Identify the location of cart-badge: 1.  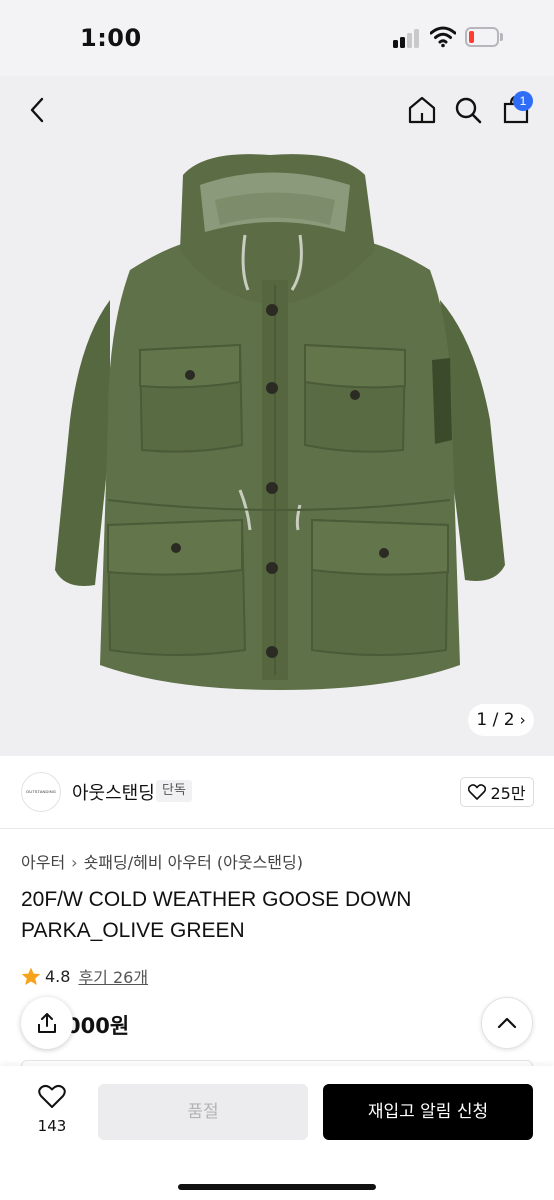
(523, 101).